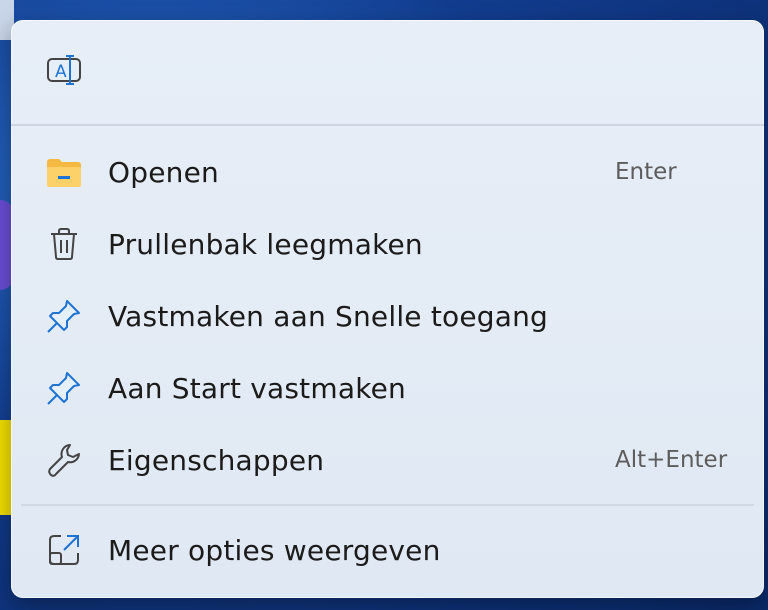 The image size is (768, 610). I want to click on menu-item-shortcut: Enter, so click(646, 172).